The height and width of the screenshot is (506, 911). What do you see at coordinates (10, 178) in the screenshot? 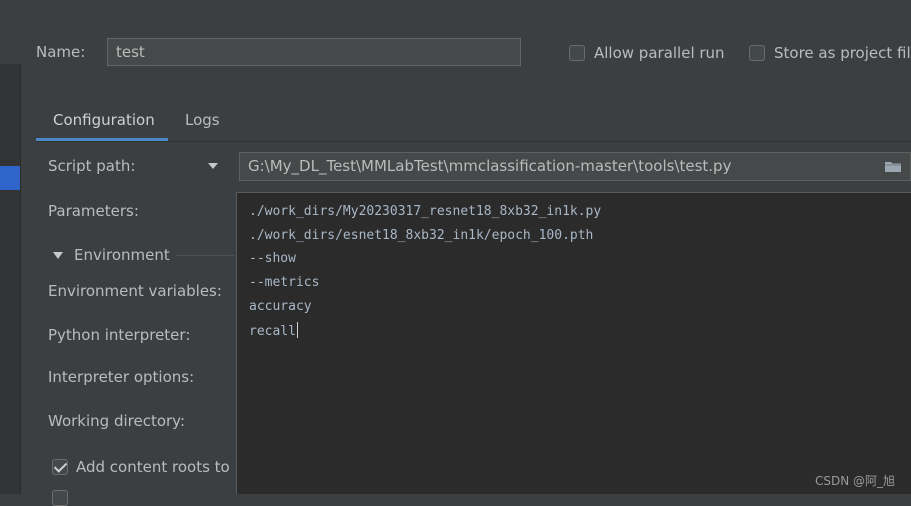
I see `left-panel-selection` at bounding box center [10, 178].